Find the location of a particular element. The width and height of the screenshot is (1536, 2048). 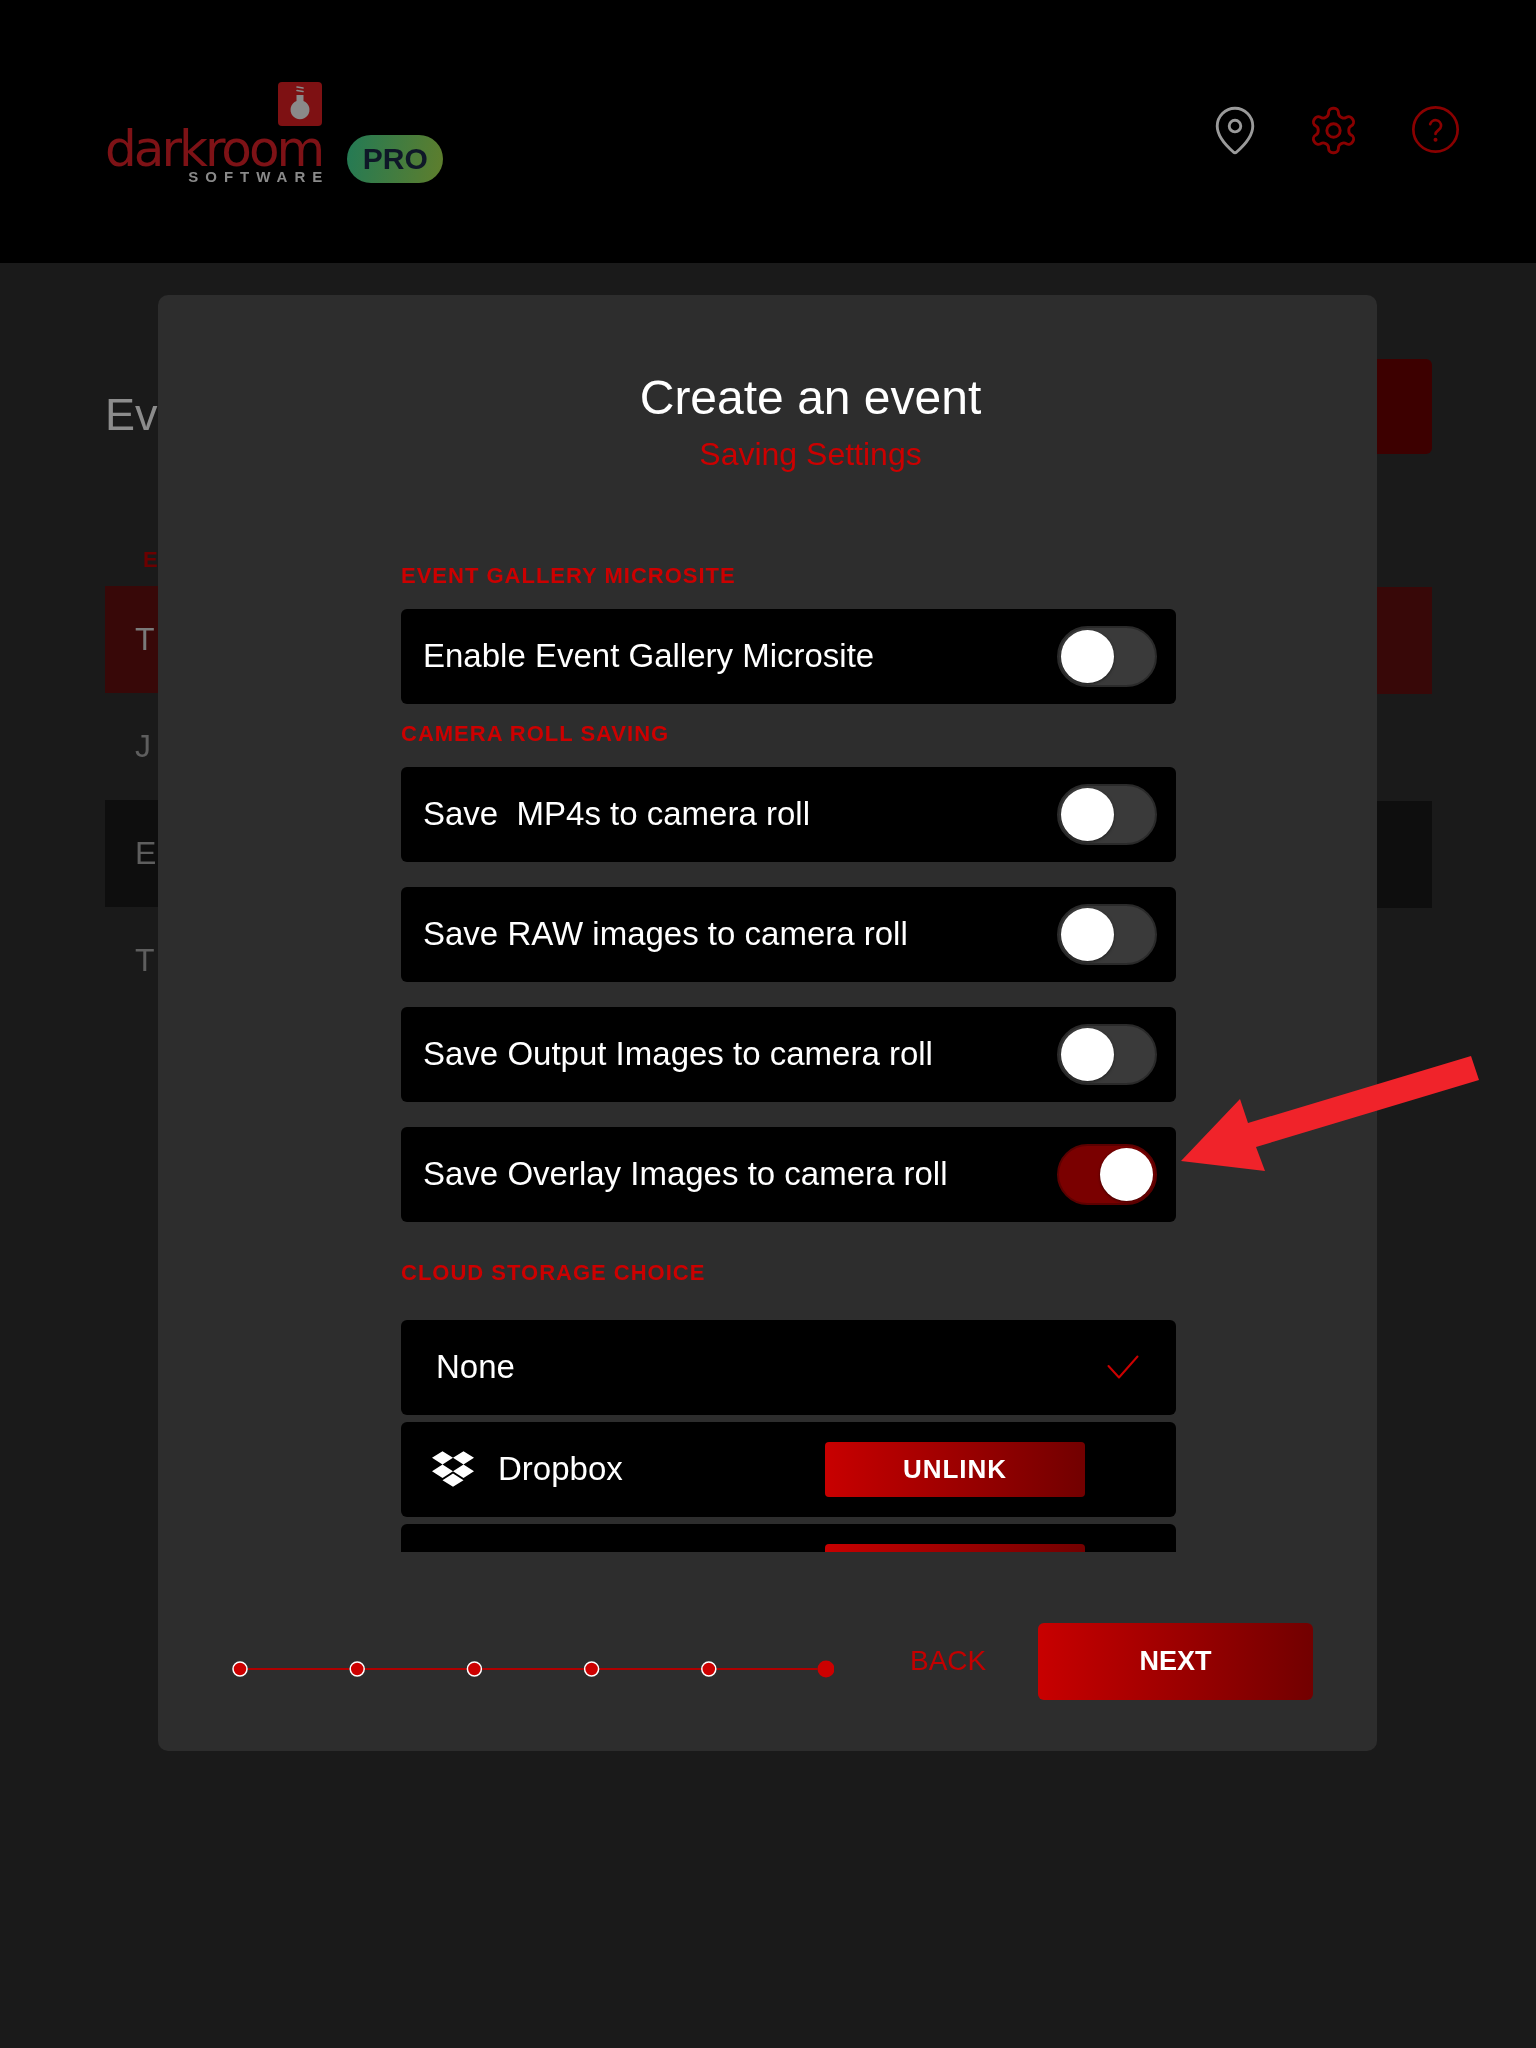

setting-label: Save MP4s to camera roll is located at coordinates (616, 814).